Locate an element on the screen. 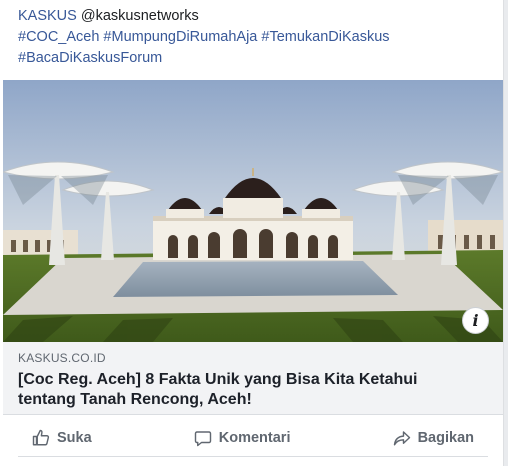 This screenshot has height=466, width=508. share-icon is located at coordinates (401, 438).